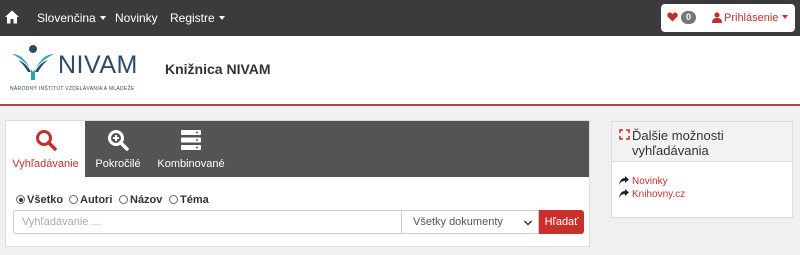 Image resolution: width=800 pixels, height=255 pixels. I want to click on tab-advanced: Pokročilé, so click(118, 149).